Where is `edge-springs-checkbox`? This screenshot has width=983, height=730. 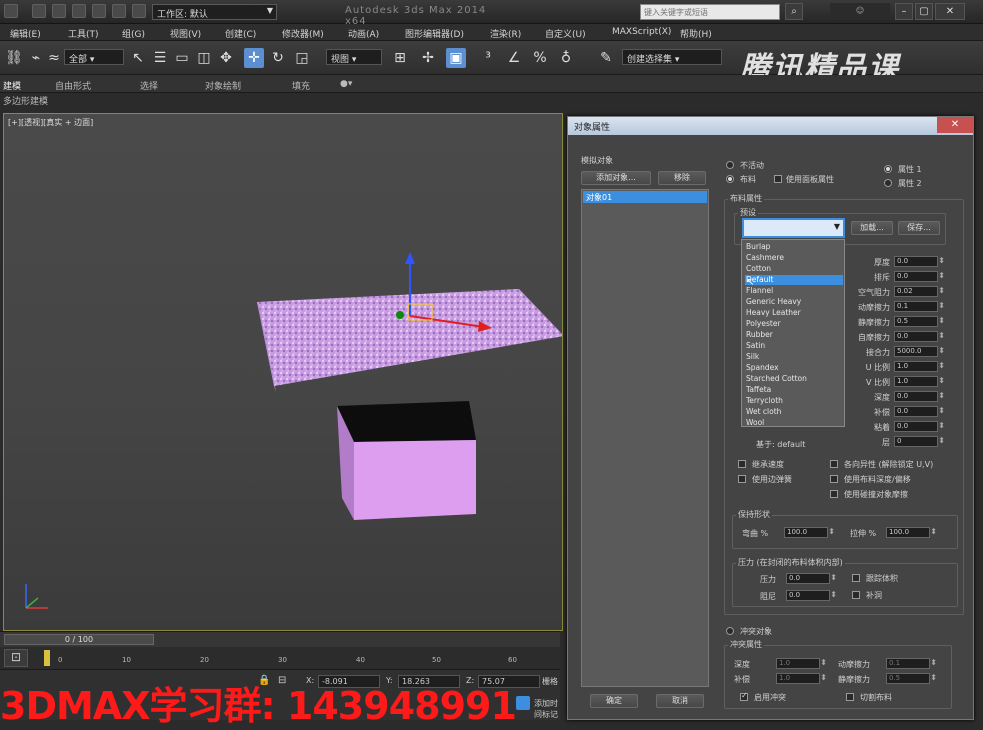 edge-springs-checkbox is located at coordinates (742, 479).